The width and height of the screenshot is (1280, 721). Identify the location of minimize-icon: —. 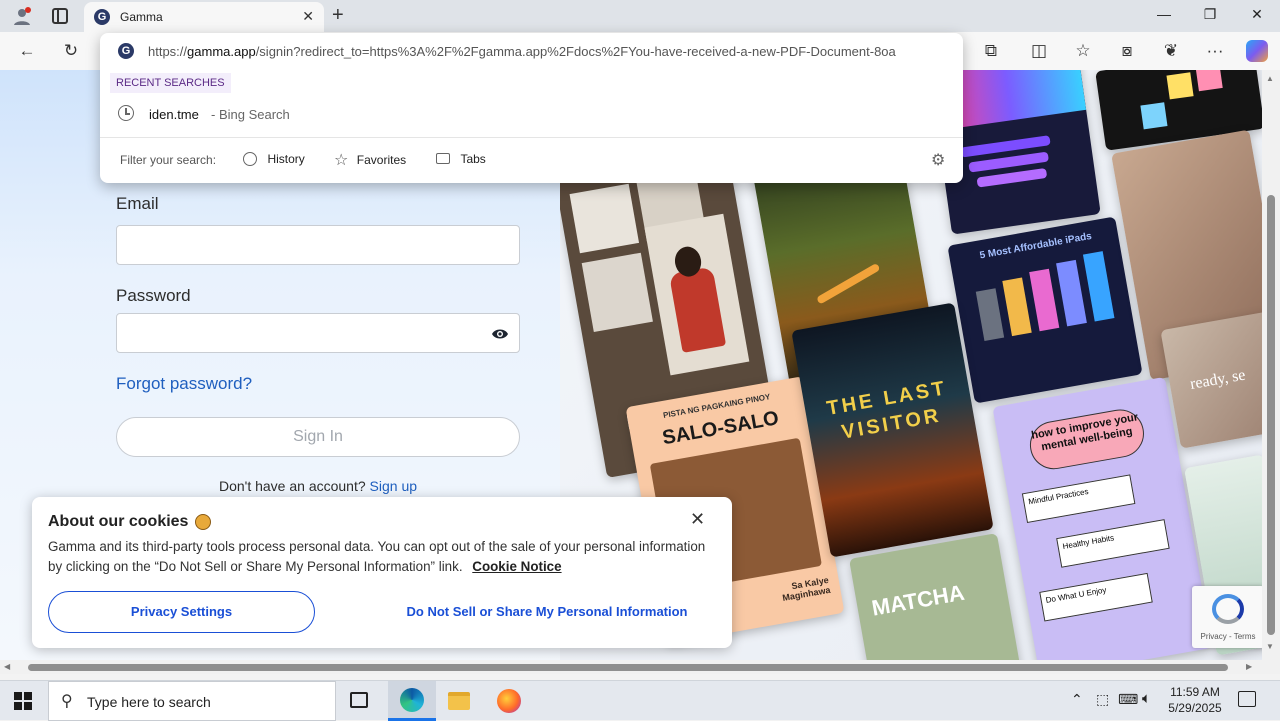
(1164, 14).